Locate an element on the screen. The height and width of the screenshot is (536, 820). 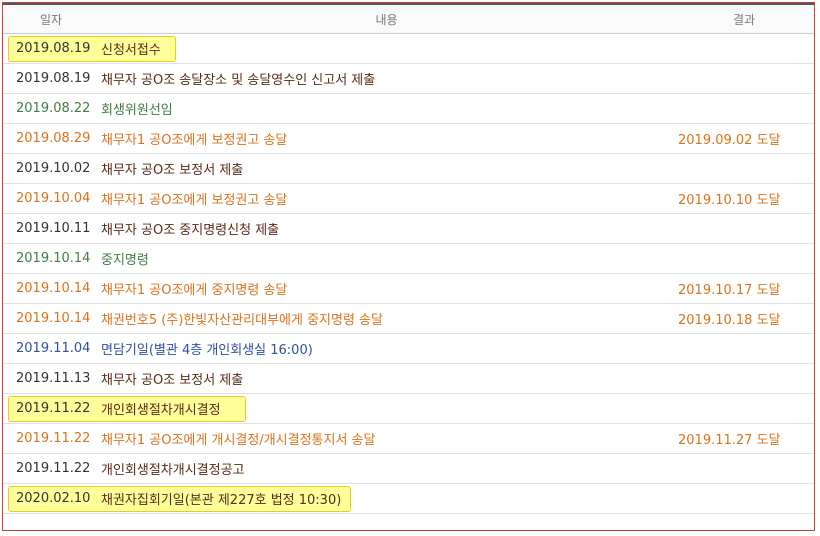
row-result: 2019.11.27 도달 is located at coordinates (744, 438).